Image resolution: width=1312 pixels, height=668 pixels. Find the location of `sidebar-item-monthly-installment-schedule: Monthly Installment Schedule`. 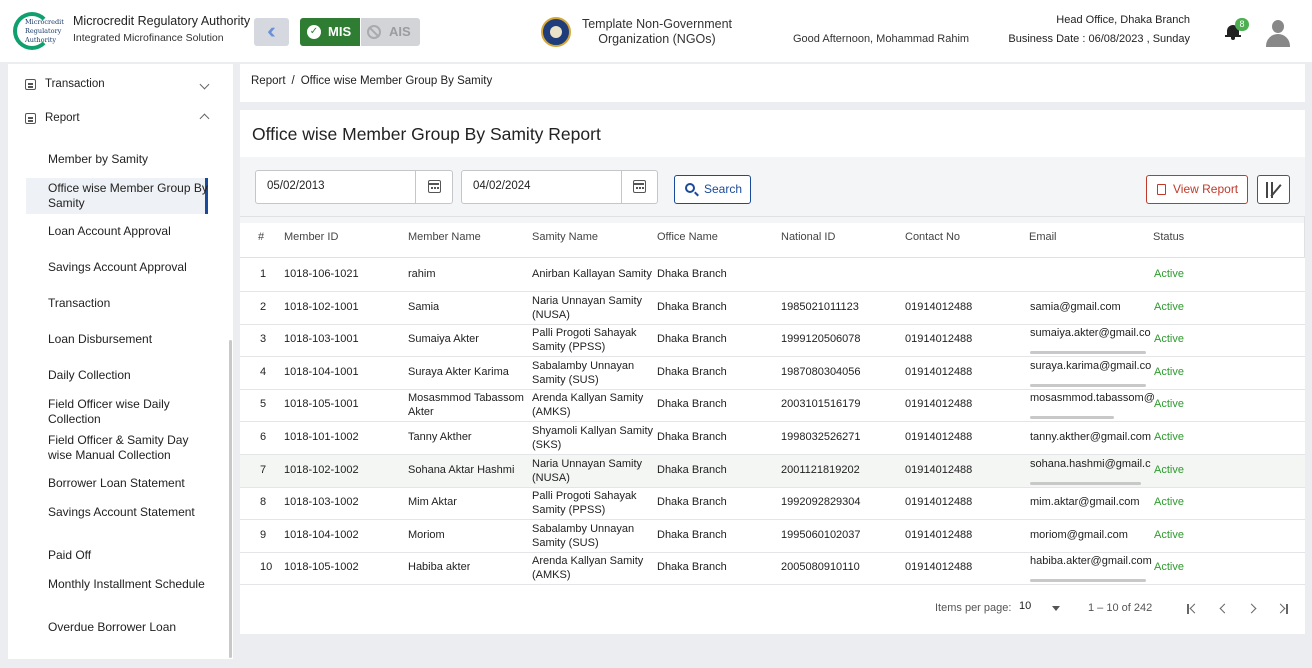

sidebar-item-monthly-installment-schedule: Monthly Installment Schedule is located at coordinates (128, 584).